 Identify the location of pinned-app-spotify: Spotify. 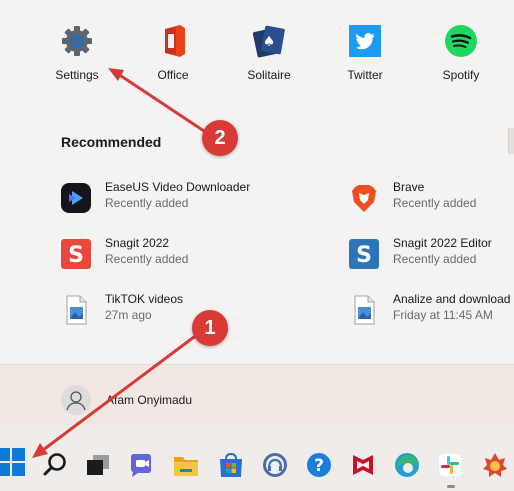
(461, 53).